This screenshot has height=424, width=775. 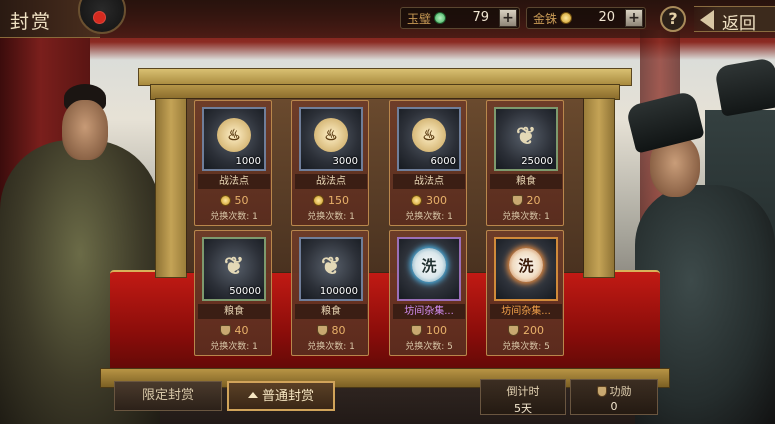 I want to click on tab-limited-rewards: 限定封赏, so click(x=168, y=396).